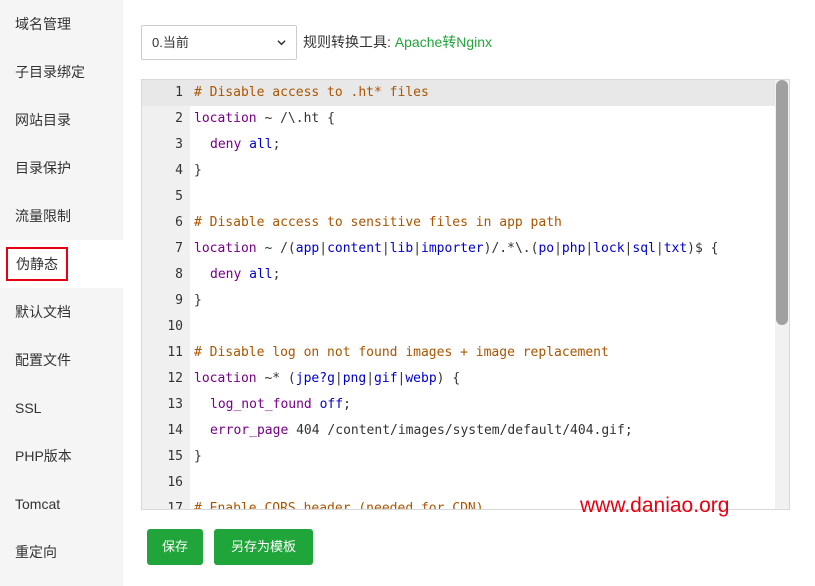 This screenshot has width=815, height=586. Describe the element at coordinates (179, 92) in the screenshot. I see `line-number: 1` at that location.